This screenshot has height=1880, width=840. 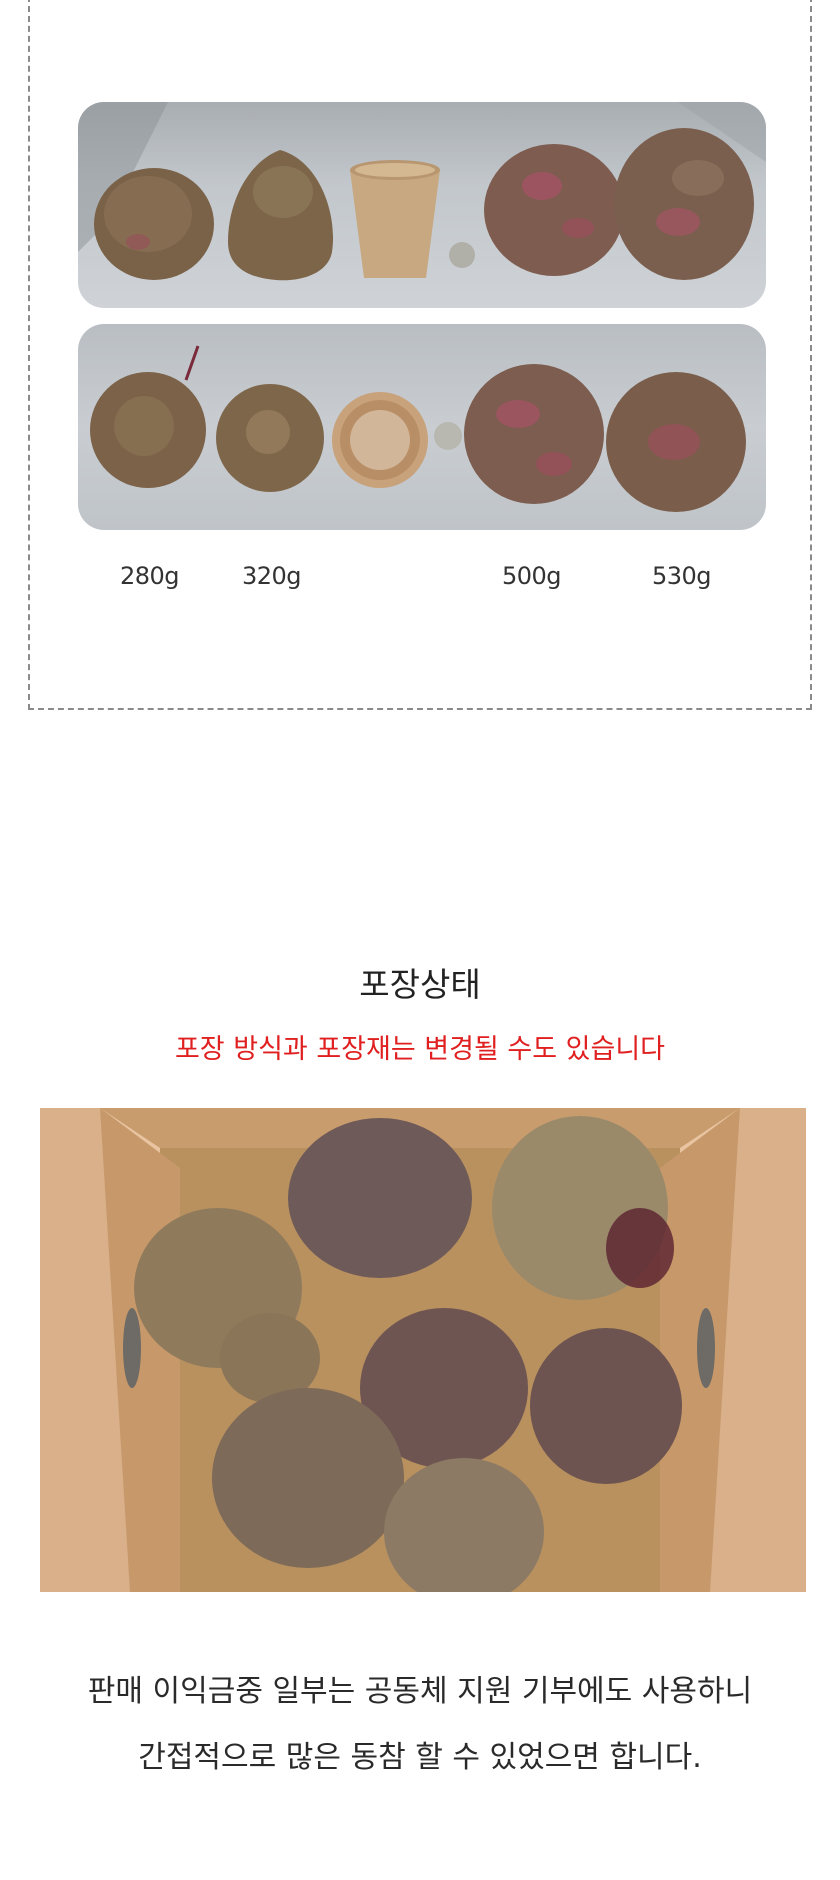 I want to click on weight-label-280g: 280g, so click(x=150, y=576).